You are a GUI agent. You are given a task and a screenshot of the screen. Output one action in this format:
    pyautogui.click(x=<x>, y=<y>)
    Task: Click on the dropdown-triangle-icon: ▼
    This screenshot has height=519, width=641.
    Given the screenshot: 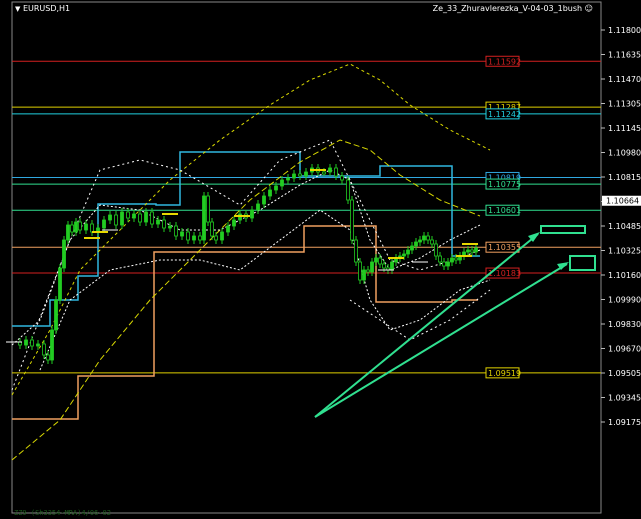 What is the action you would take?
    pyautogui.click(x=17, y=9)
    